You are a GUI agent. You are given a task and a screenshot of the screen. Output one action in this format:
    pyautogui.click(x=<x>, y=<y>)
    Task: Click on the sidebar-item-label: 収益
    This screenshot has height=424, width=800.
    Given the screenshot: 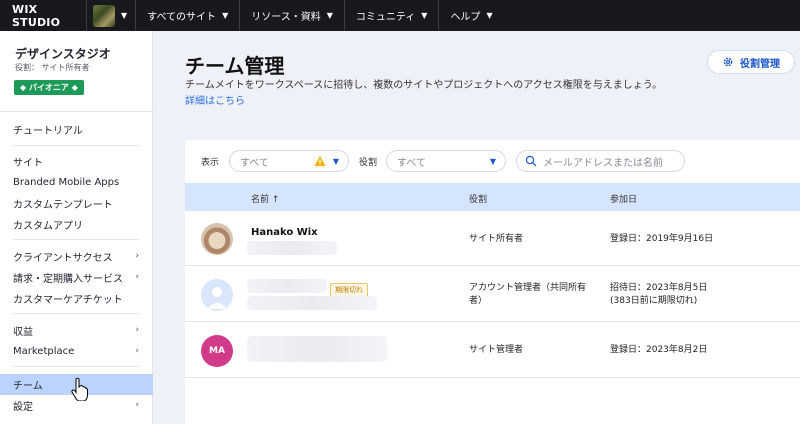 What is the action you would take?
    pyautogui.click(x=23, y=332)
    